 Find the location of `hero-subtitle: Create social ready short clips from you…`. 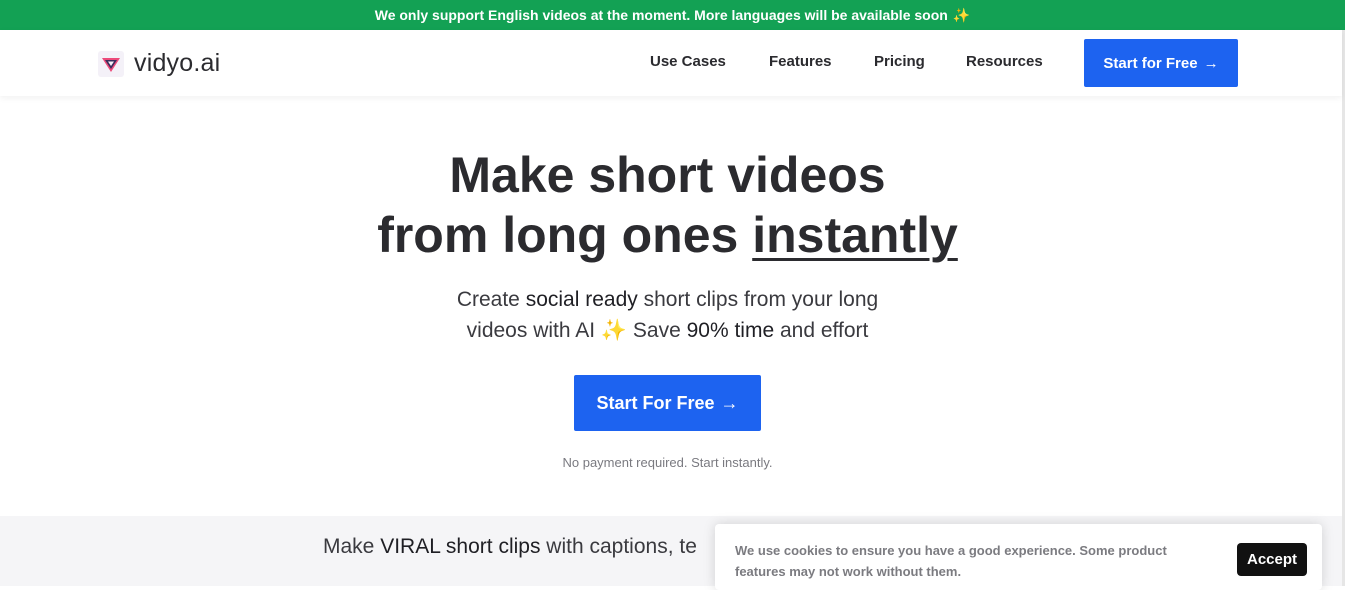

hero-subtitle: Create social ready short clips from you… is located at coordinates (667, 315).